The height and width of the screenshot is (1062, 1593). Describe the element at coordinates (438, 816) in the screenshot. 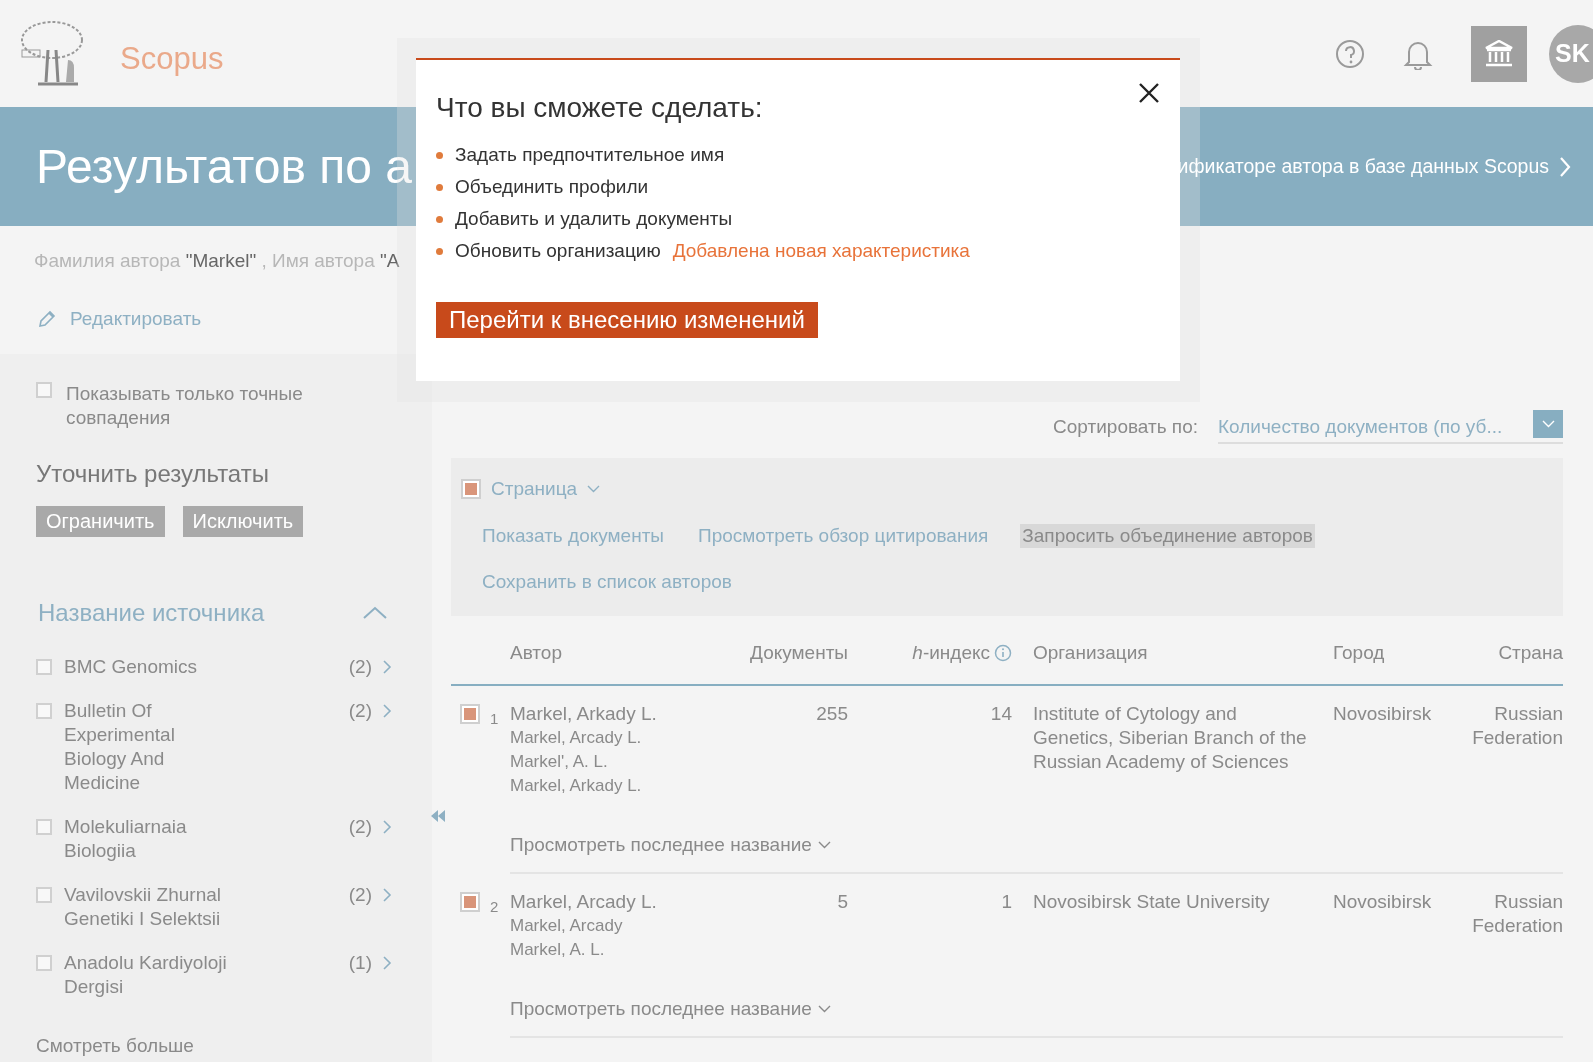

I see `collapse-icon` at that location.